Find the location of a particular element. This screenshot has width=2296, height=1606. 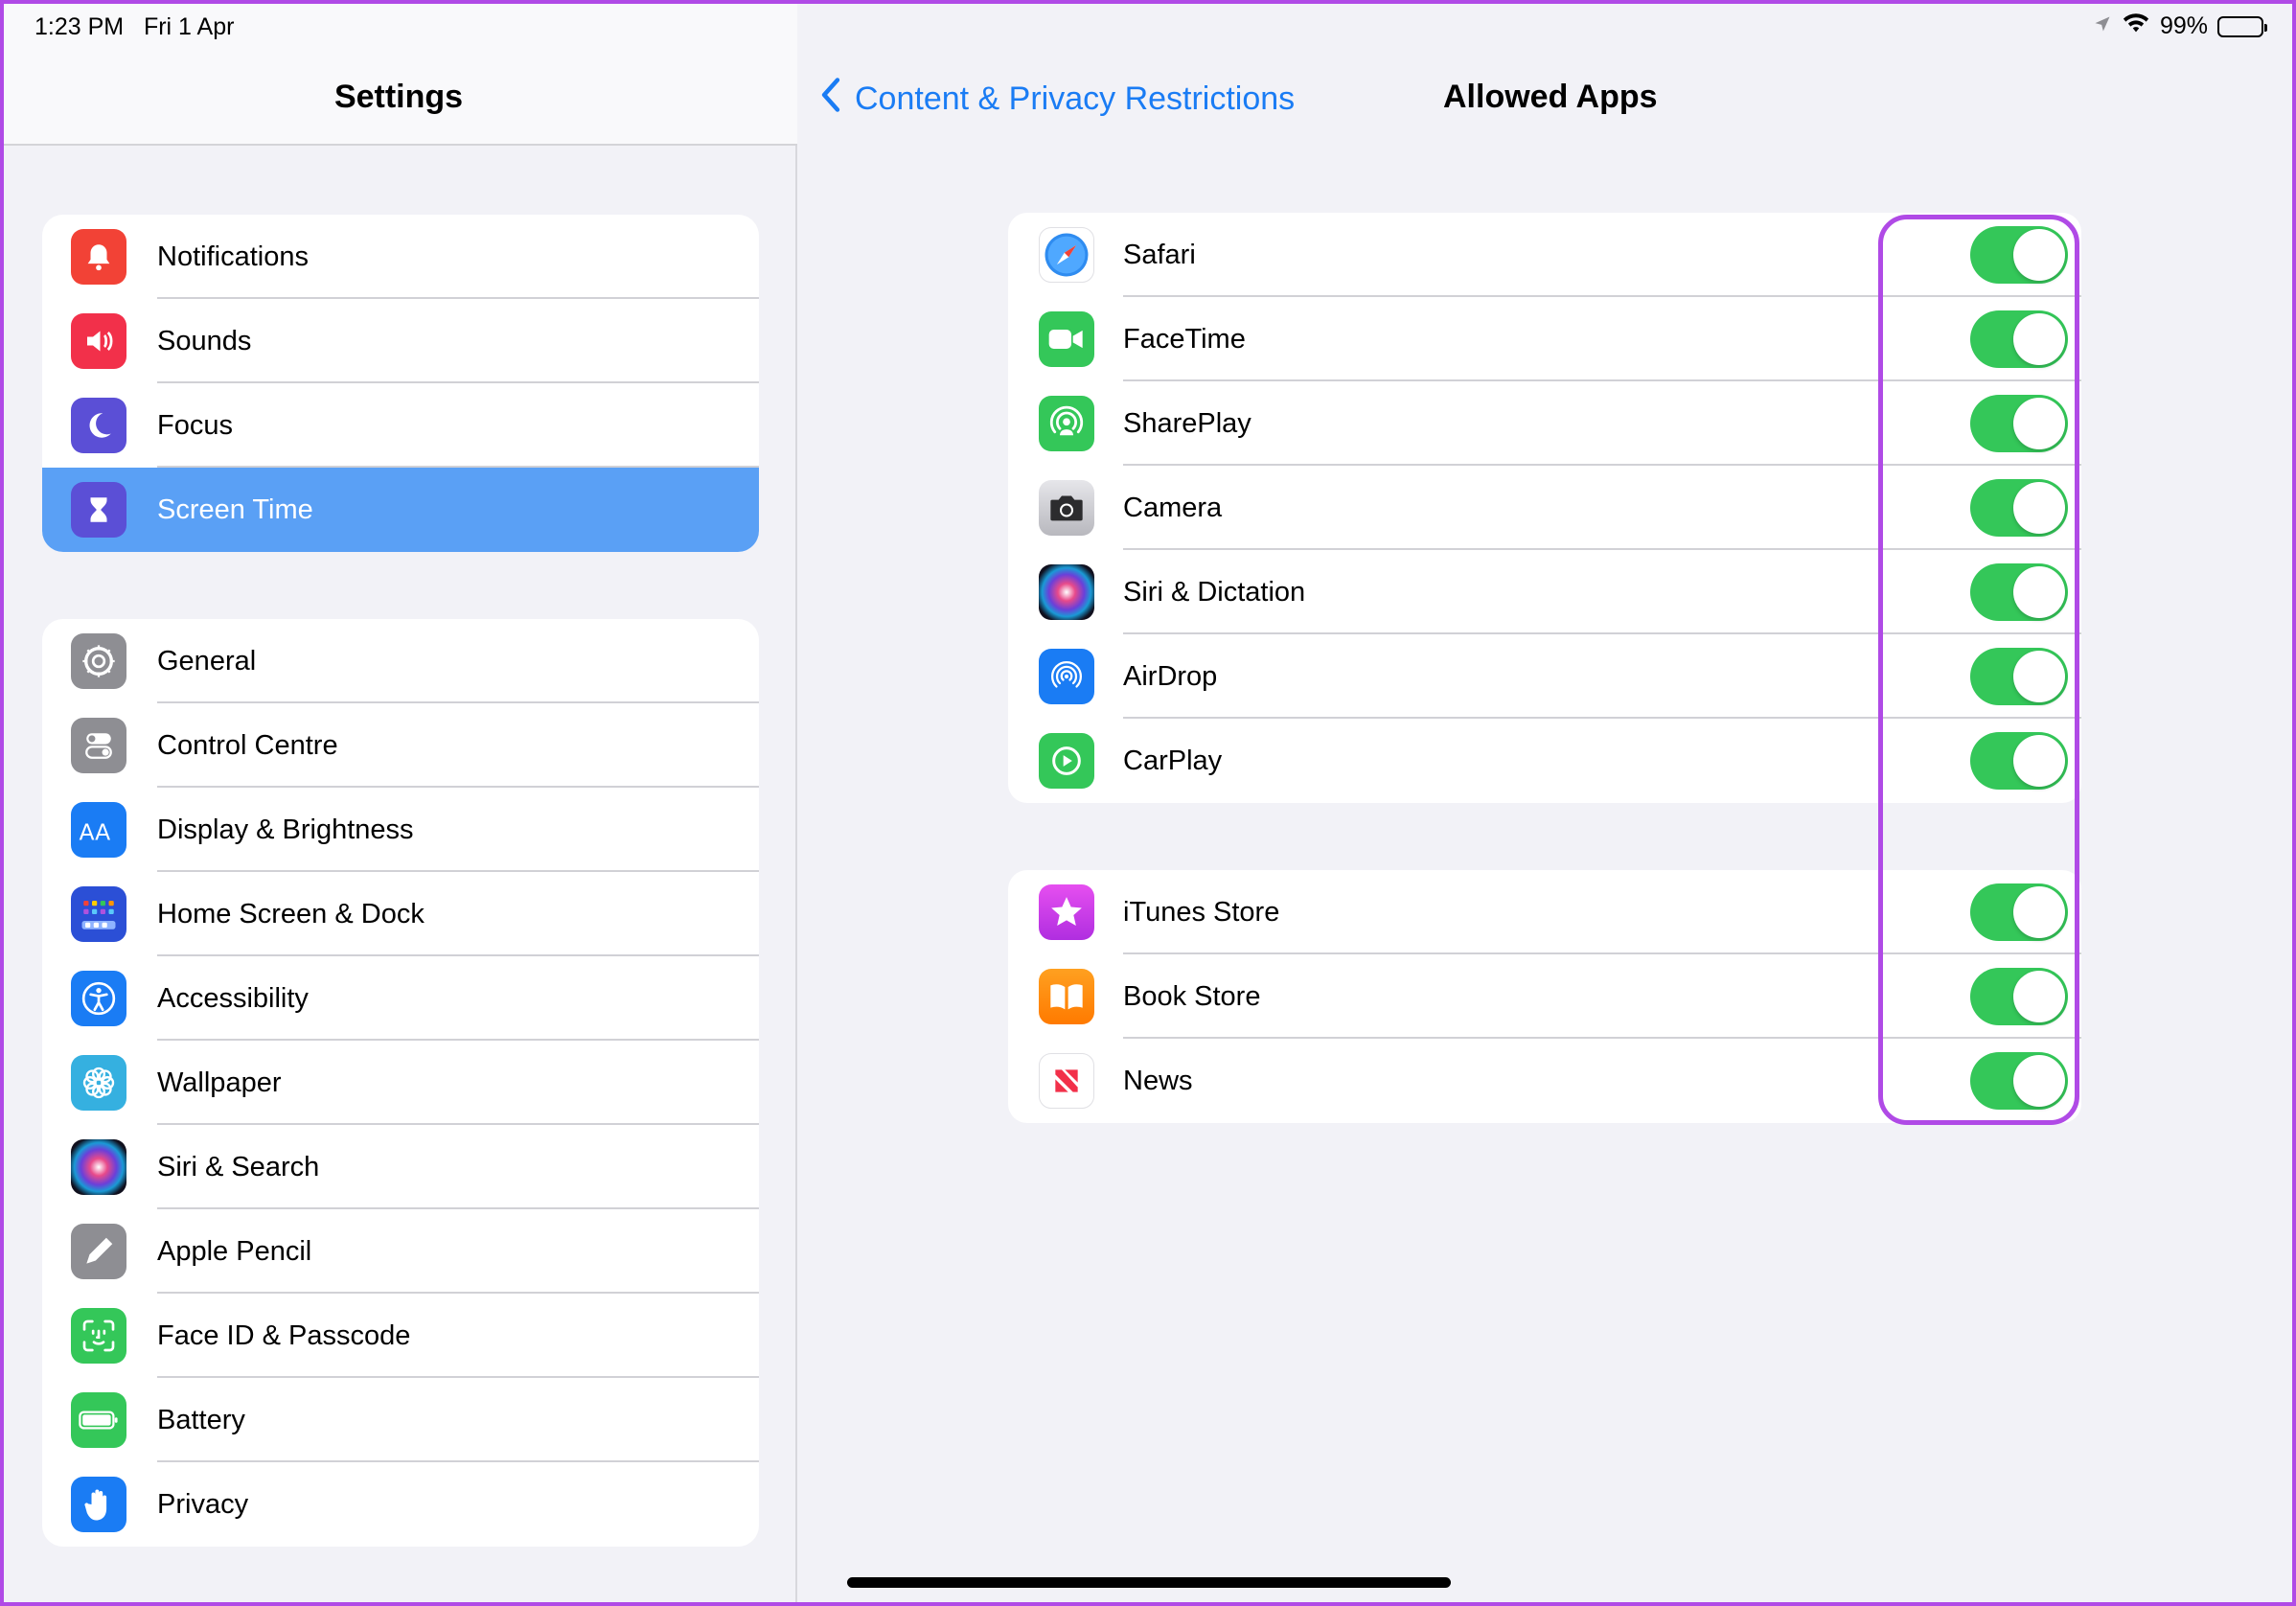

carplay-icon is located at coordinates (1066, 761).